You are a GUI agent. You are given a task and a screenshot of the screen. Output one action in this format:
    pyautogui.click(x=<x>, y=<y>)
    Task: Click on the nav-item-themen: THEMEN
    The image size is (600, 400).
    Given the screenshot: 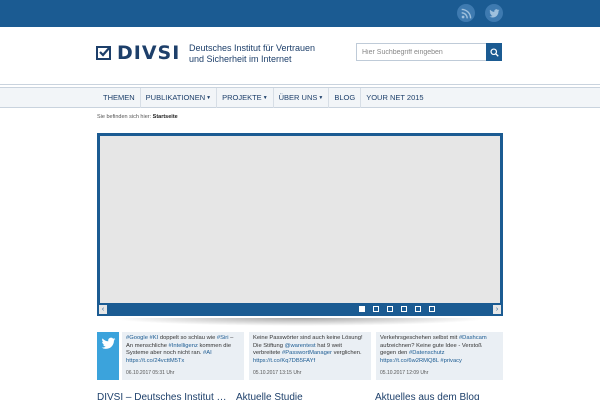 What is the action you would take?
    pyautogui.click(x=119, y=98)
    